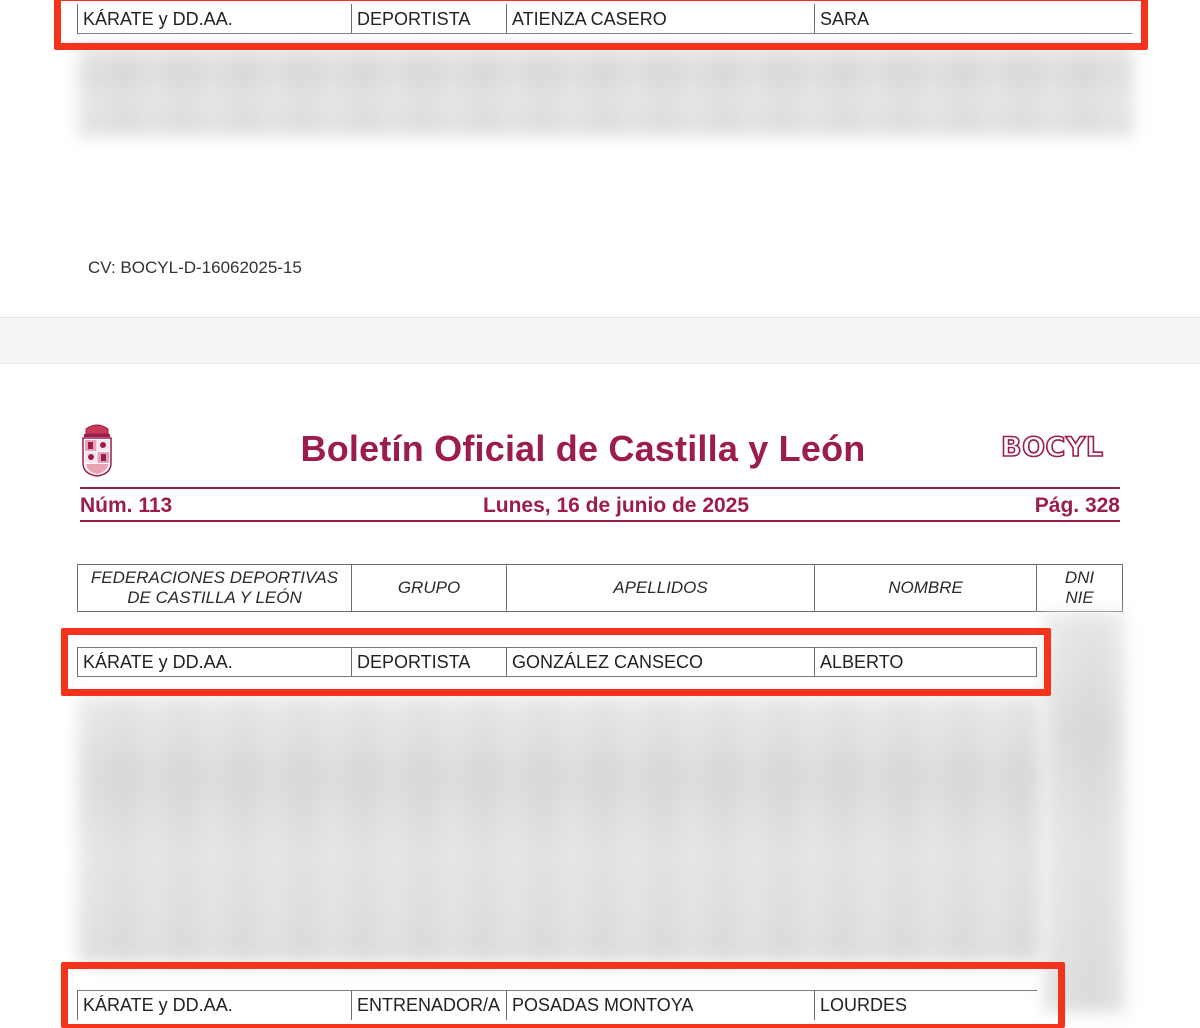 The image size is (1200, 1028). I want to click on cell-nombre: SARA, so click(973, 19).